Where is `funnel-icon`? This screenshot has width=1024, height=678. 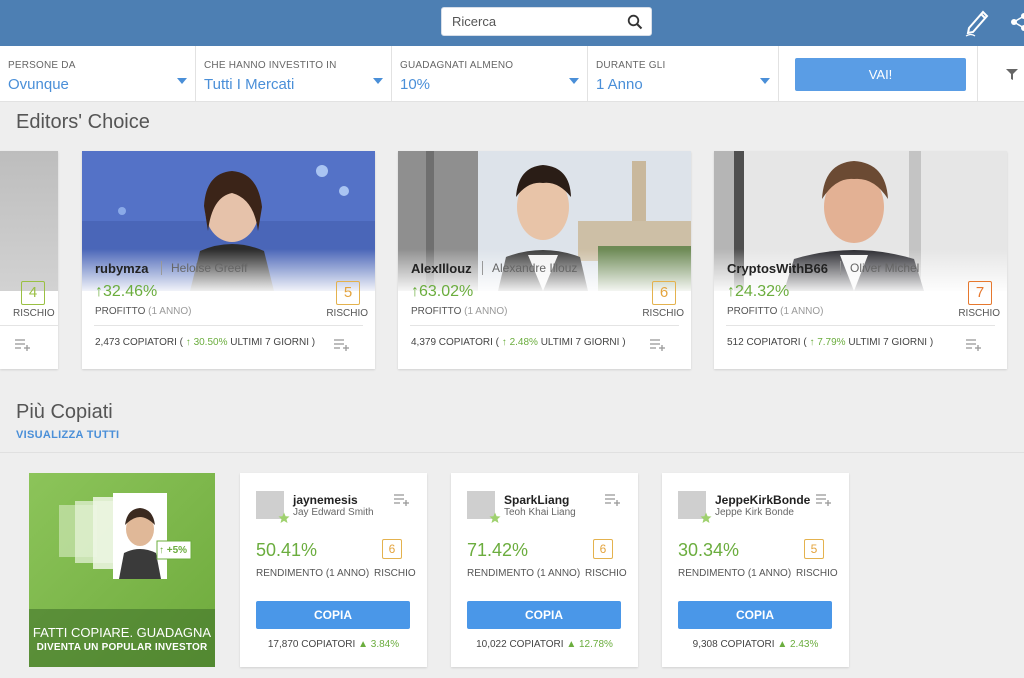 funnel-icon is located at coordinates (1012, 74).